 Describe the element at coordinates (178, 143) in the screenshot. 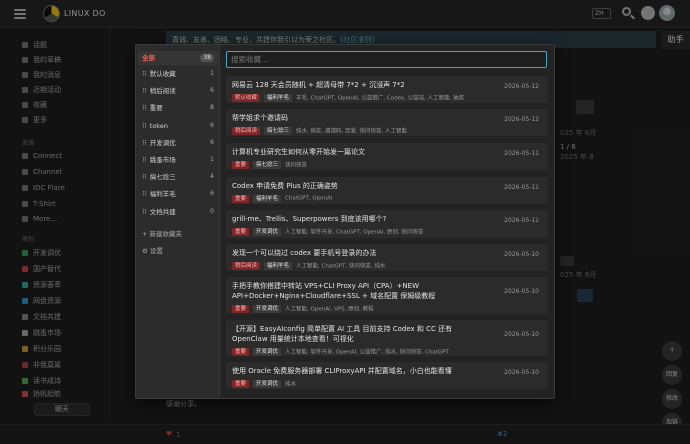

I see `folder-item: ⠿ 开发调优 6` at that location.